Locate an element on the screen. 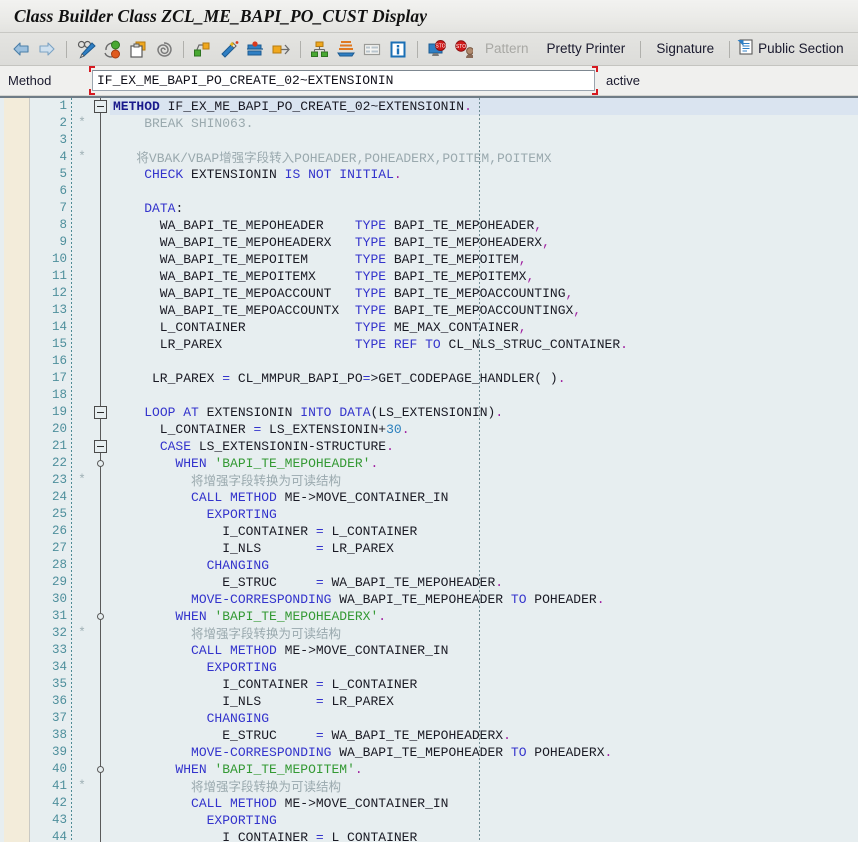  bookmark-column is located at coordinates (17, 470).